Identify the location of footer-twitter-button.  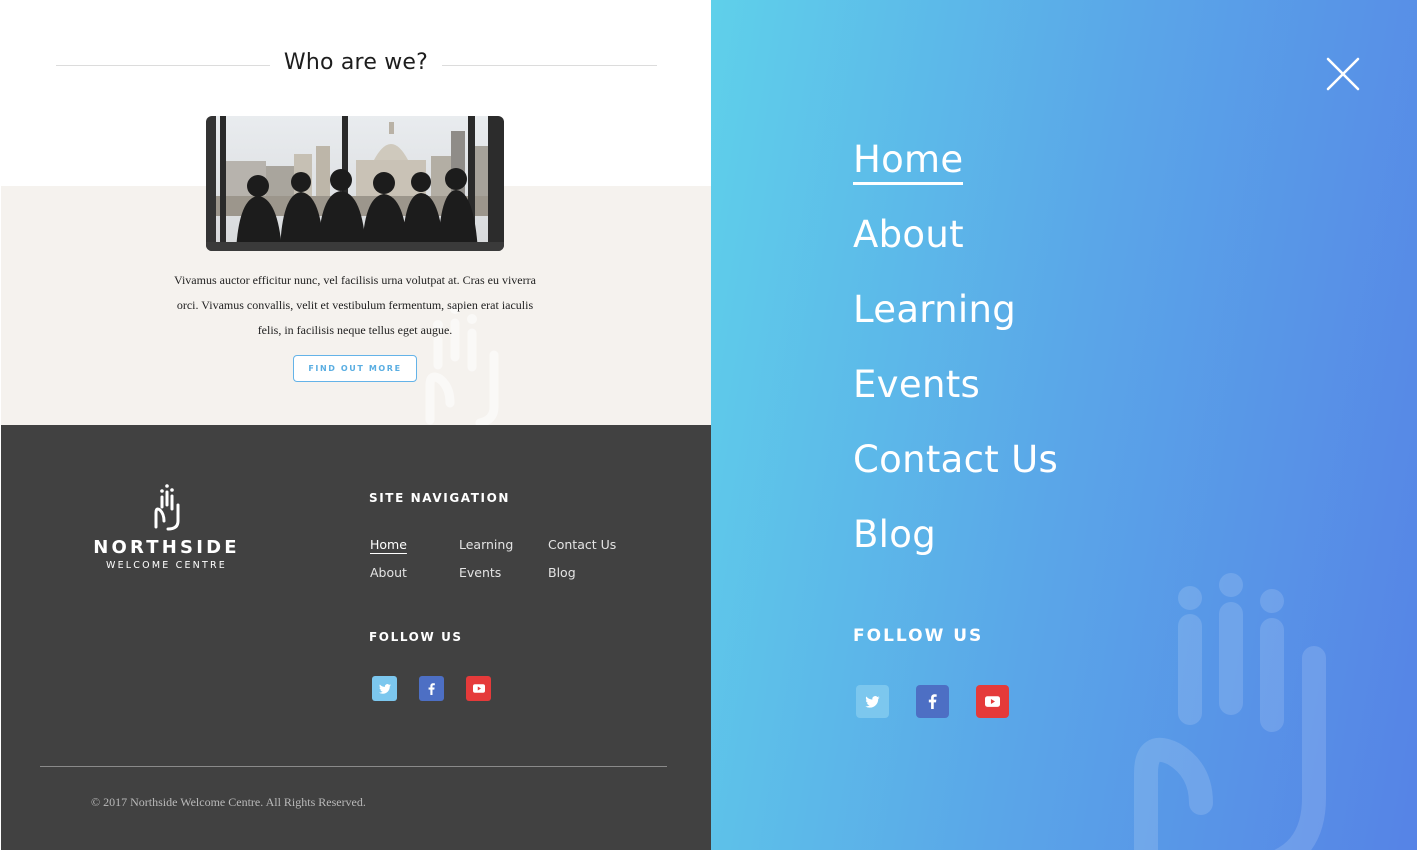
(384, 688).